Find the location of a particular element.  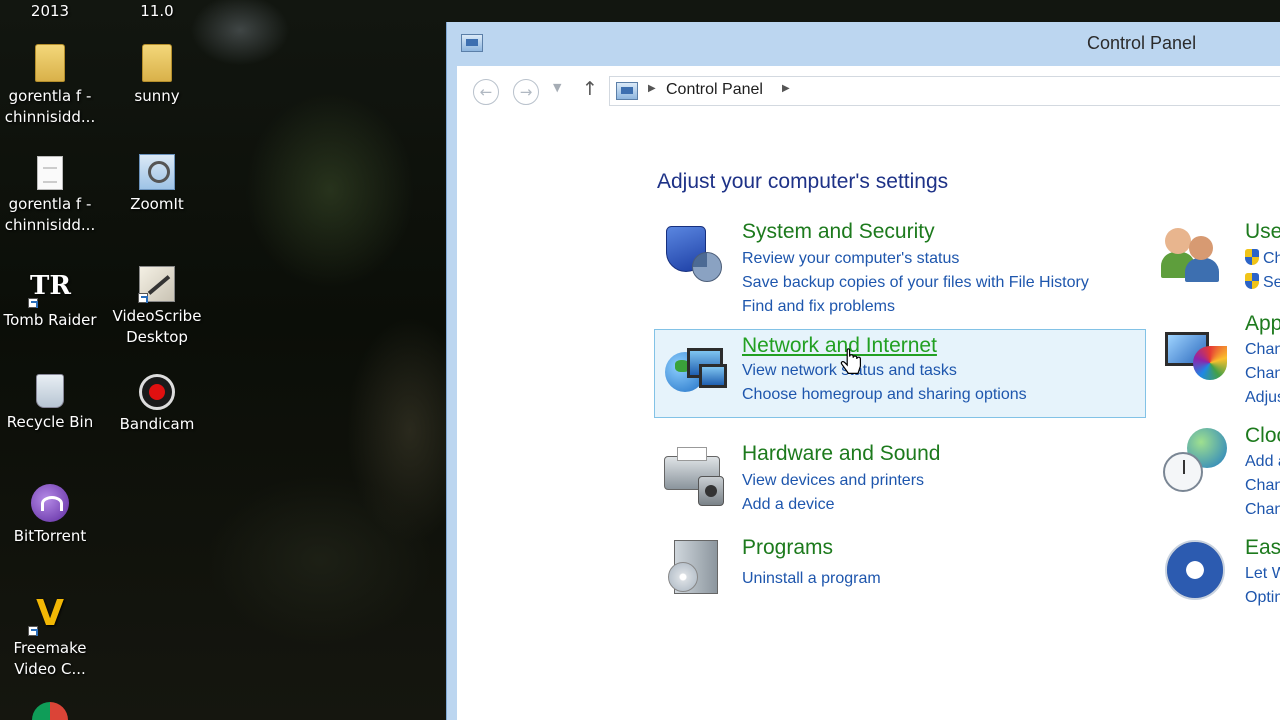

desktop-icon-label: Tomb Raider is located at coordinates (50, 320).